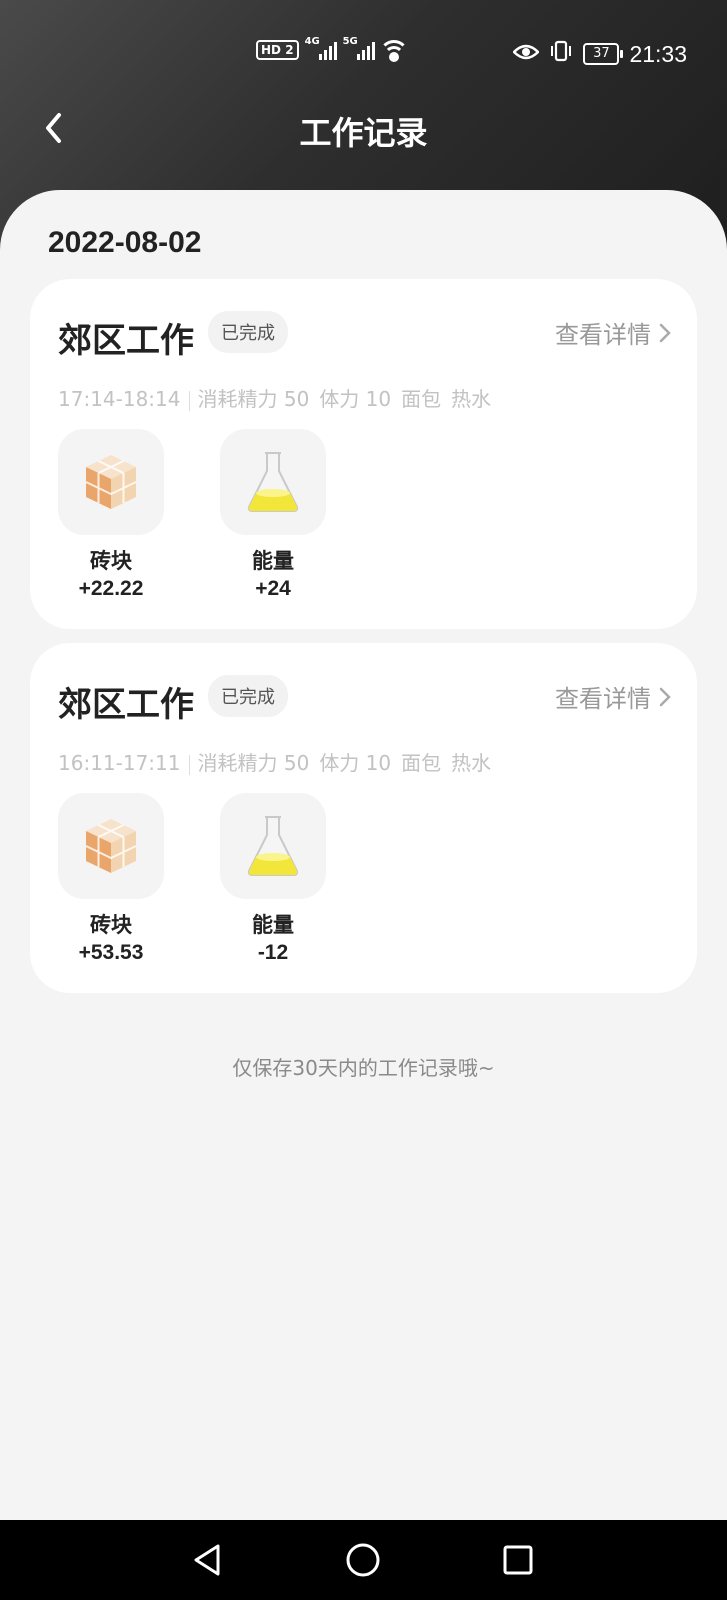 The image size is (727, 1600). I want to click on square-recents-icon, so click(518, 1560).